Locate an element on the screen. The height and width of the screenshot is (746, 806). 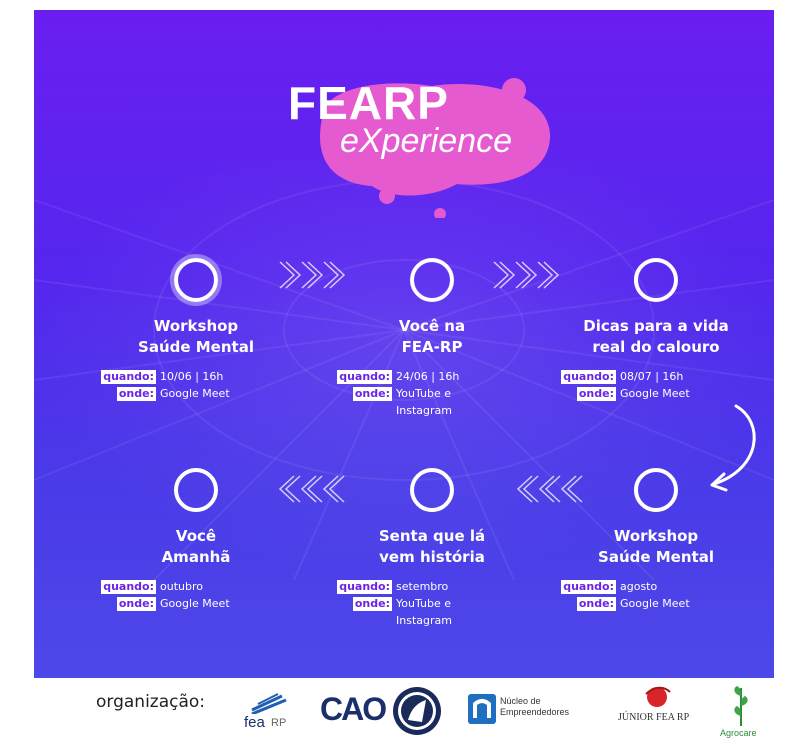
event-when: outubro is located at coordinates (181, 586).